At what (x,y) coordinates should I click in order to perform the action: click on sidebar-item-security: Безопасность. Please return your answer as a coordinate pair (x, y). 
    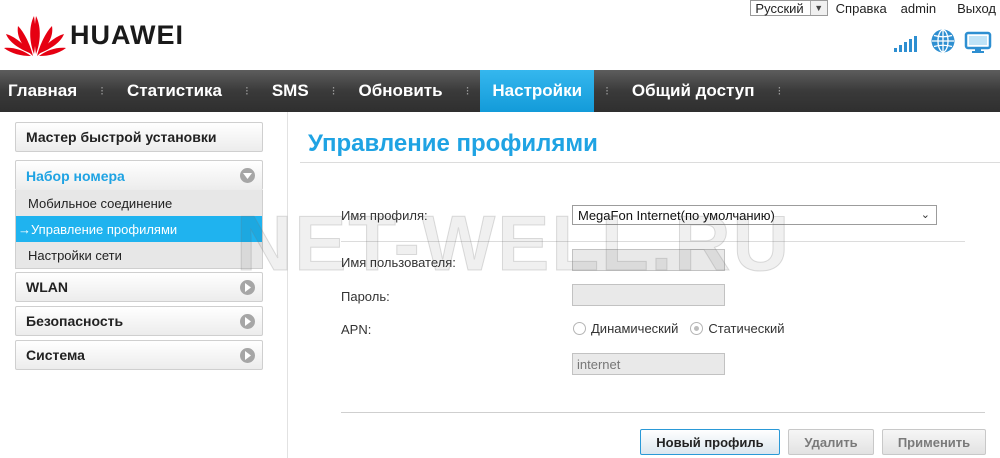
    Looking at the image, I should click on (139, 321).